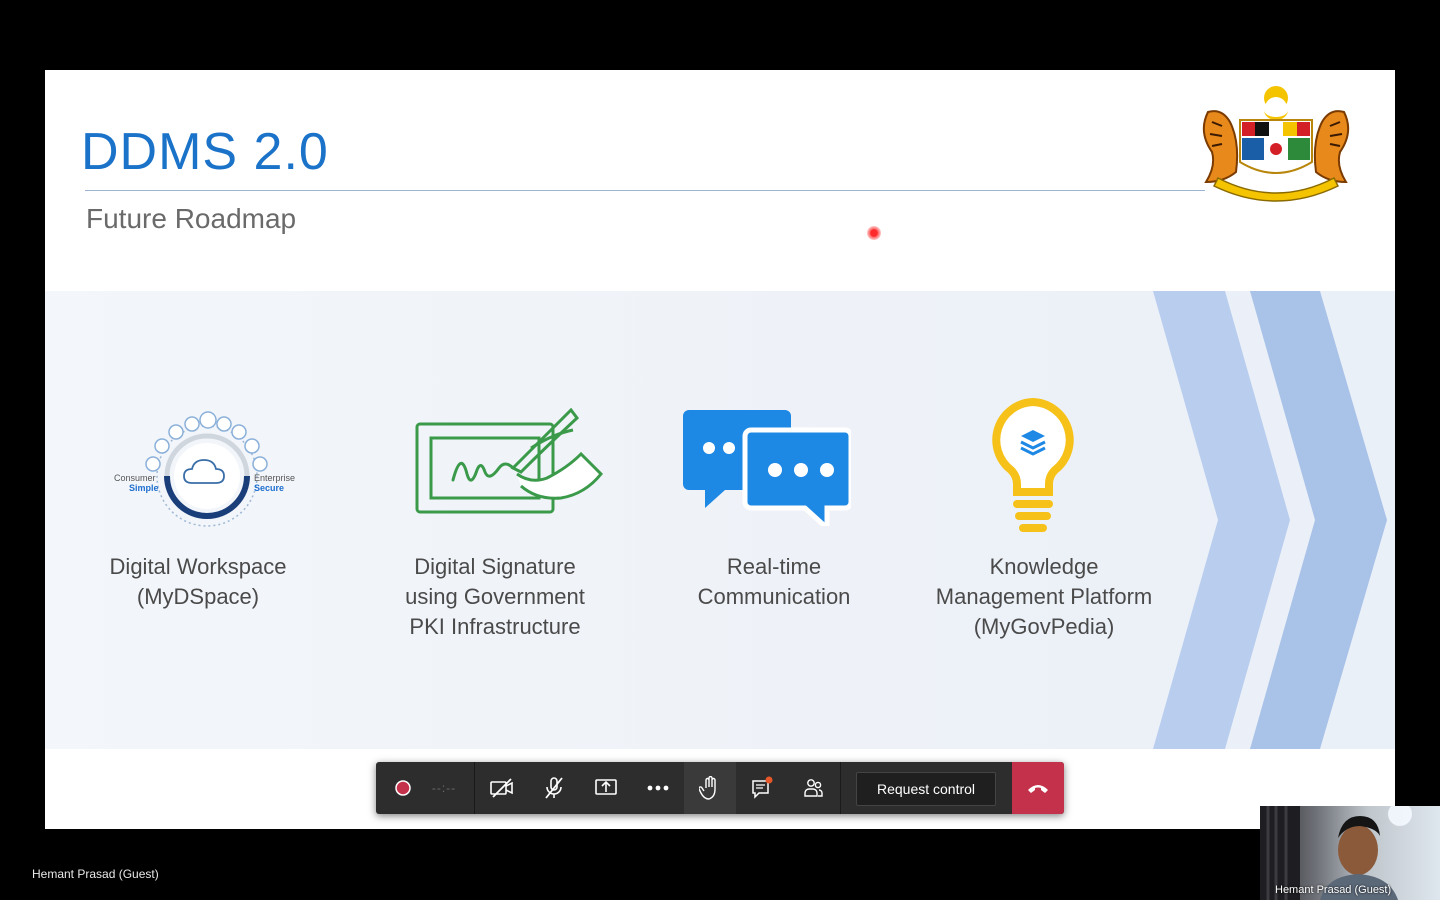  I want to click on more-options-button, so click(658, 788).